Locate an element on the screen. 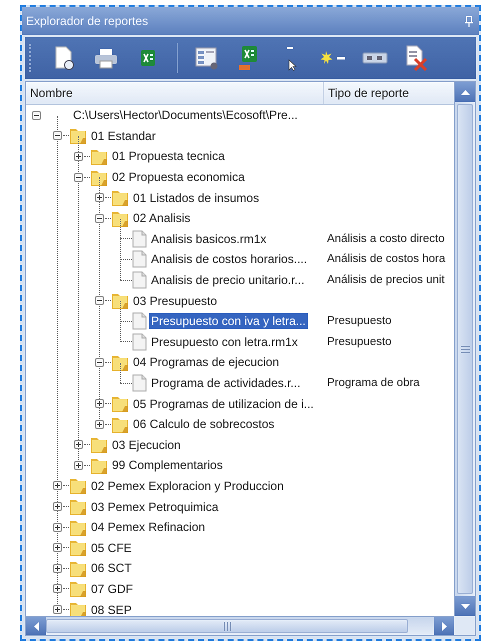  report-type: Programa de obra is located at coordinates (373, 383).